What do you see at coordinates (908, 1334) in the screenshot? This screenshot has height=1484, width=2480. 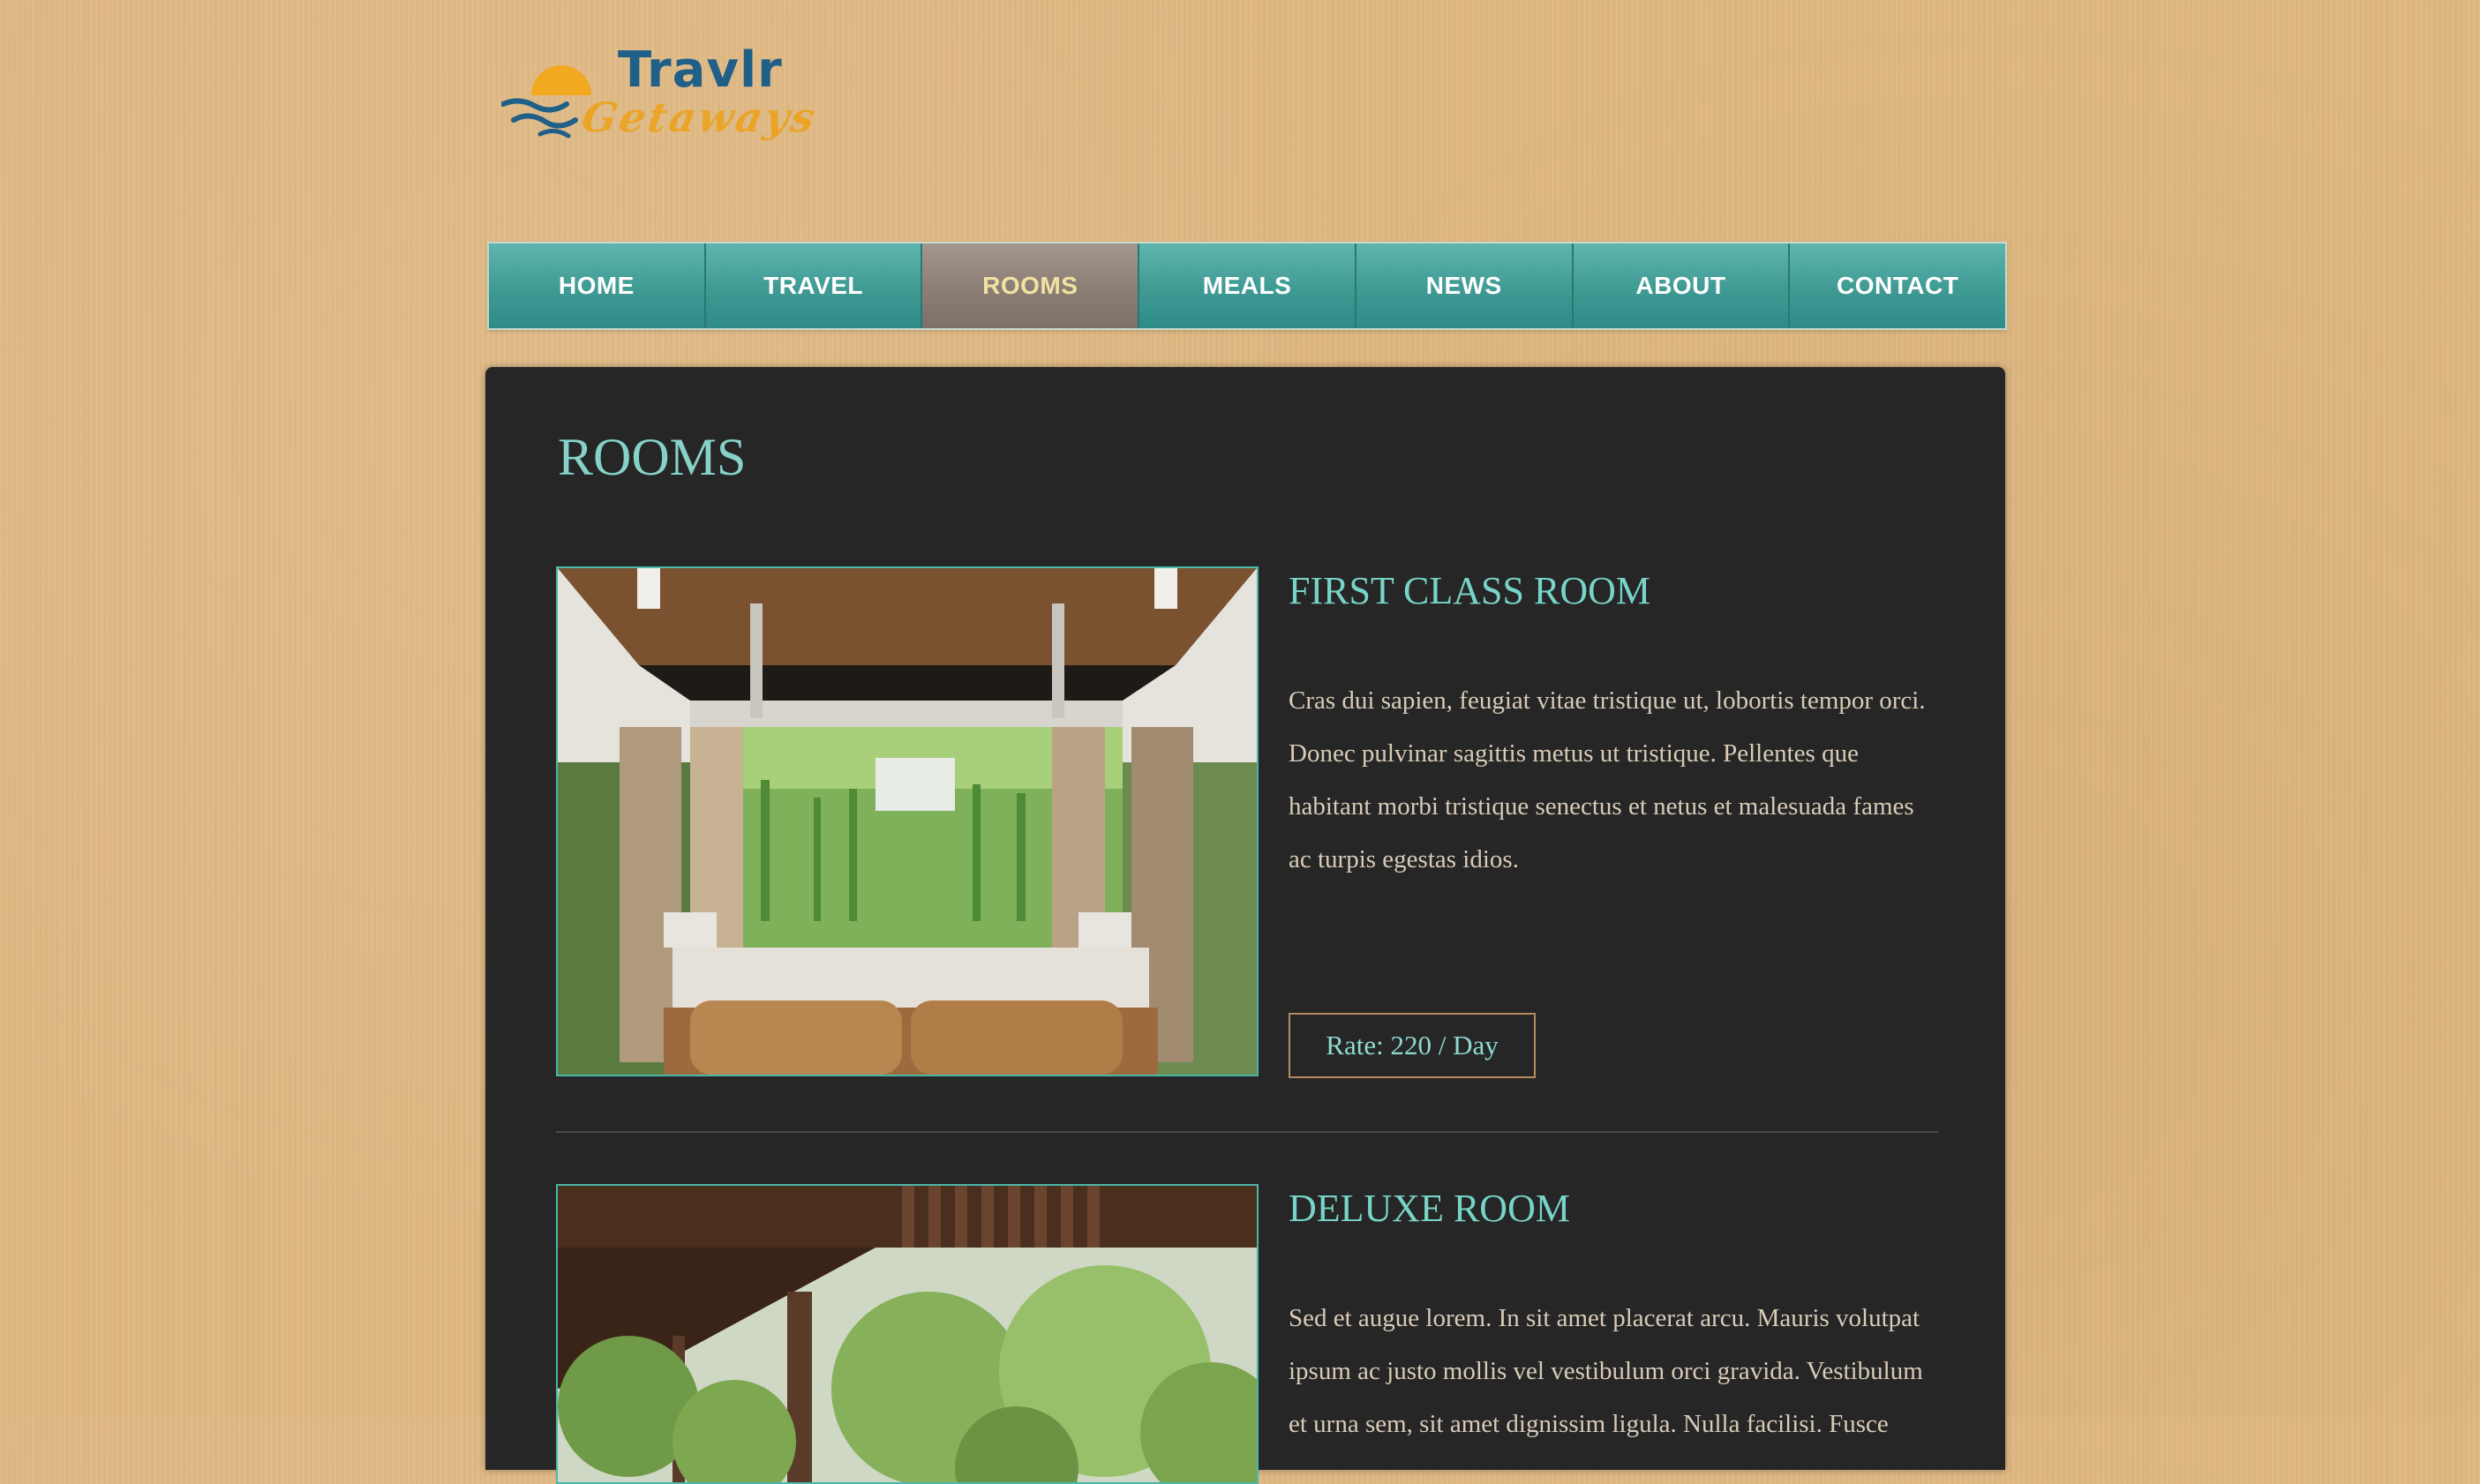 I see `deluxe-room-image` at bounding box center [908, 1334].